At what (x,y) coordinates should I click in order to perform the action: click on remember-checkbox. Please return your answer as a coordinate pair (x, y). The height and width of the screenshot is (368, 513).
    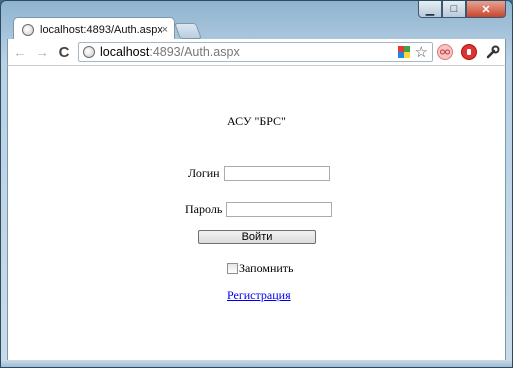
    Looking at the image, I should click on (232, 268).